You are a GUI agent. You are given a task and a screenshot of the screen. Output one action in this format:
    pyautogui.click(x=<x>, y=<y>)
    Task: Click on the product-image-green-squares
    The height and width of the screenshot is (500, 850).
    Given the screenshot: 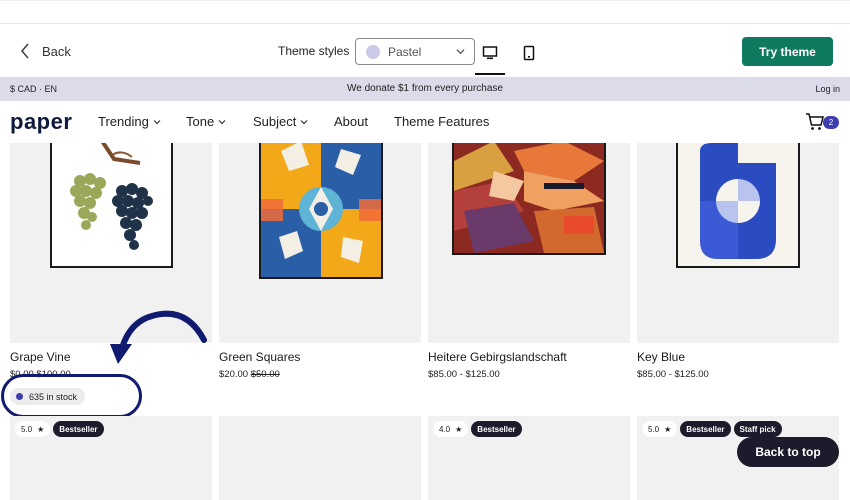 What is the action you would take?
    pyautogui.click(x=320, y=243)
    